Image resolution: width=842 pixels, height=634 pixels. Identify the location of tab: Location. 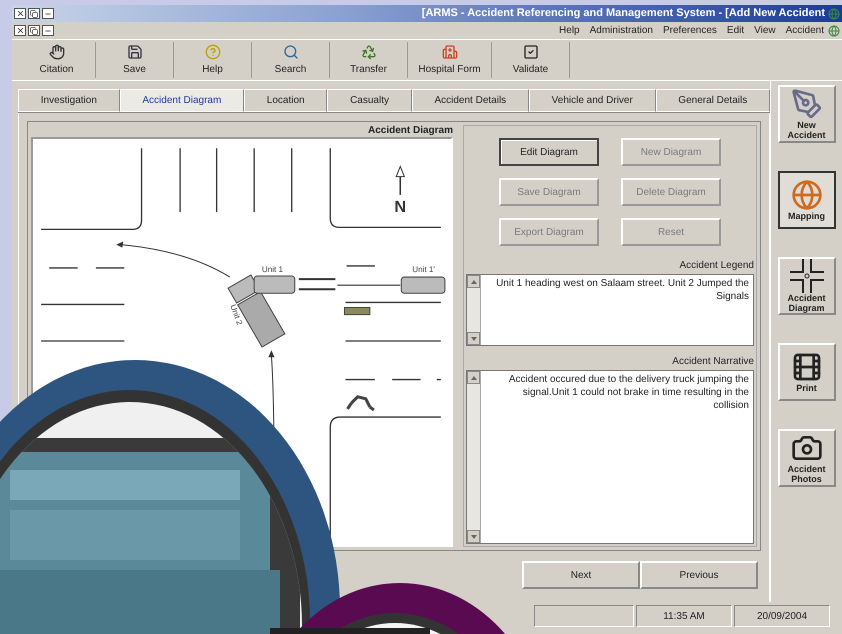
(286, 100).